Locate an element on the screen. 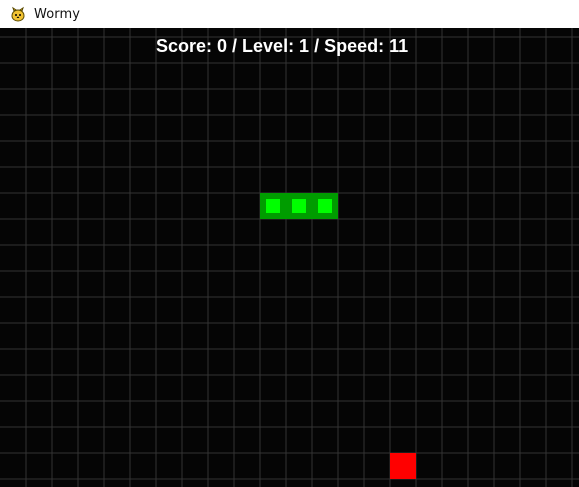 Image resolution: width=579 pixels, height=487 pixels. window-title: Wormy is located at coordinates (57, 14).